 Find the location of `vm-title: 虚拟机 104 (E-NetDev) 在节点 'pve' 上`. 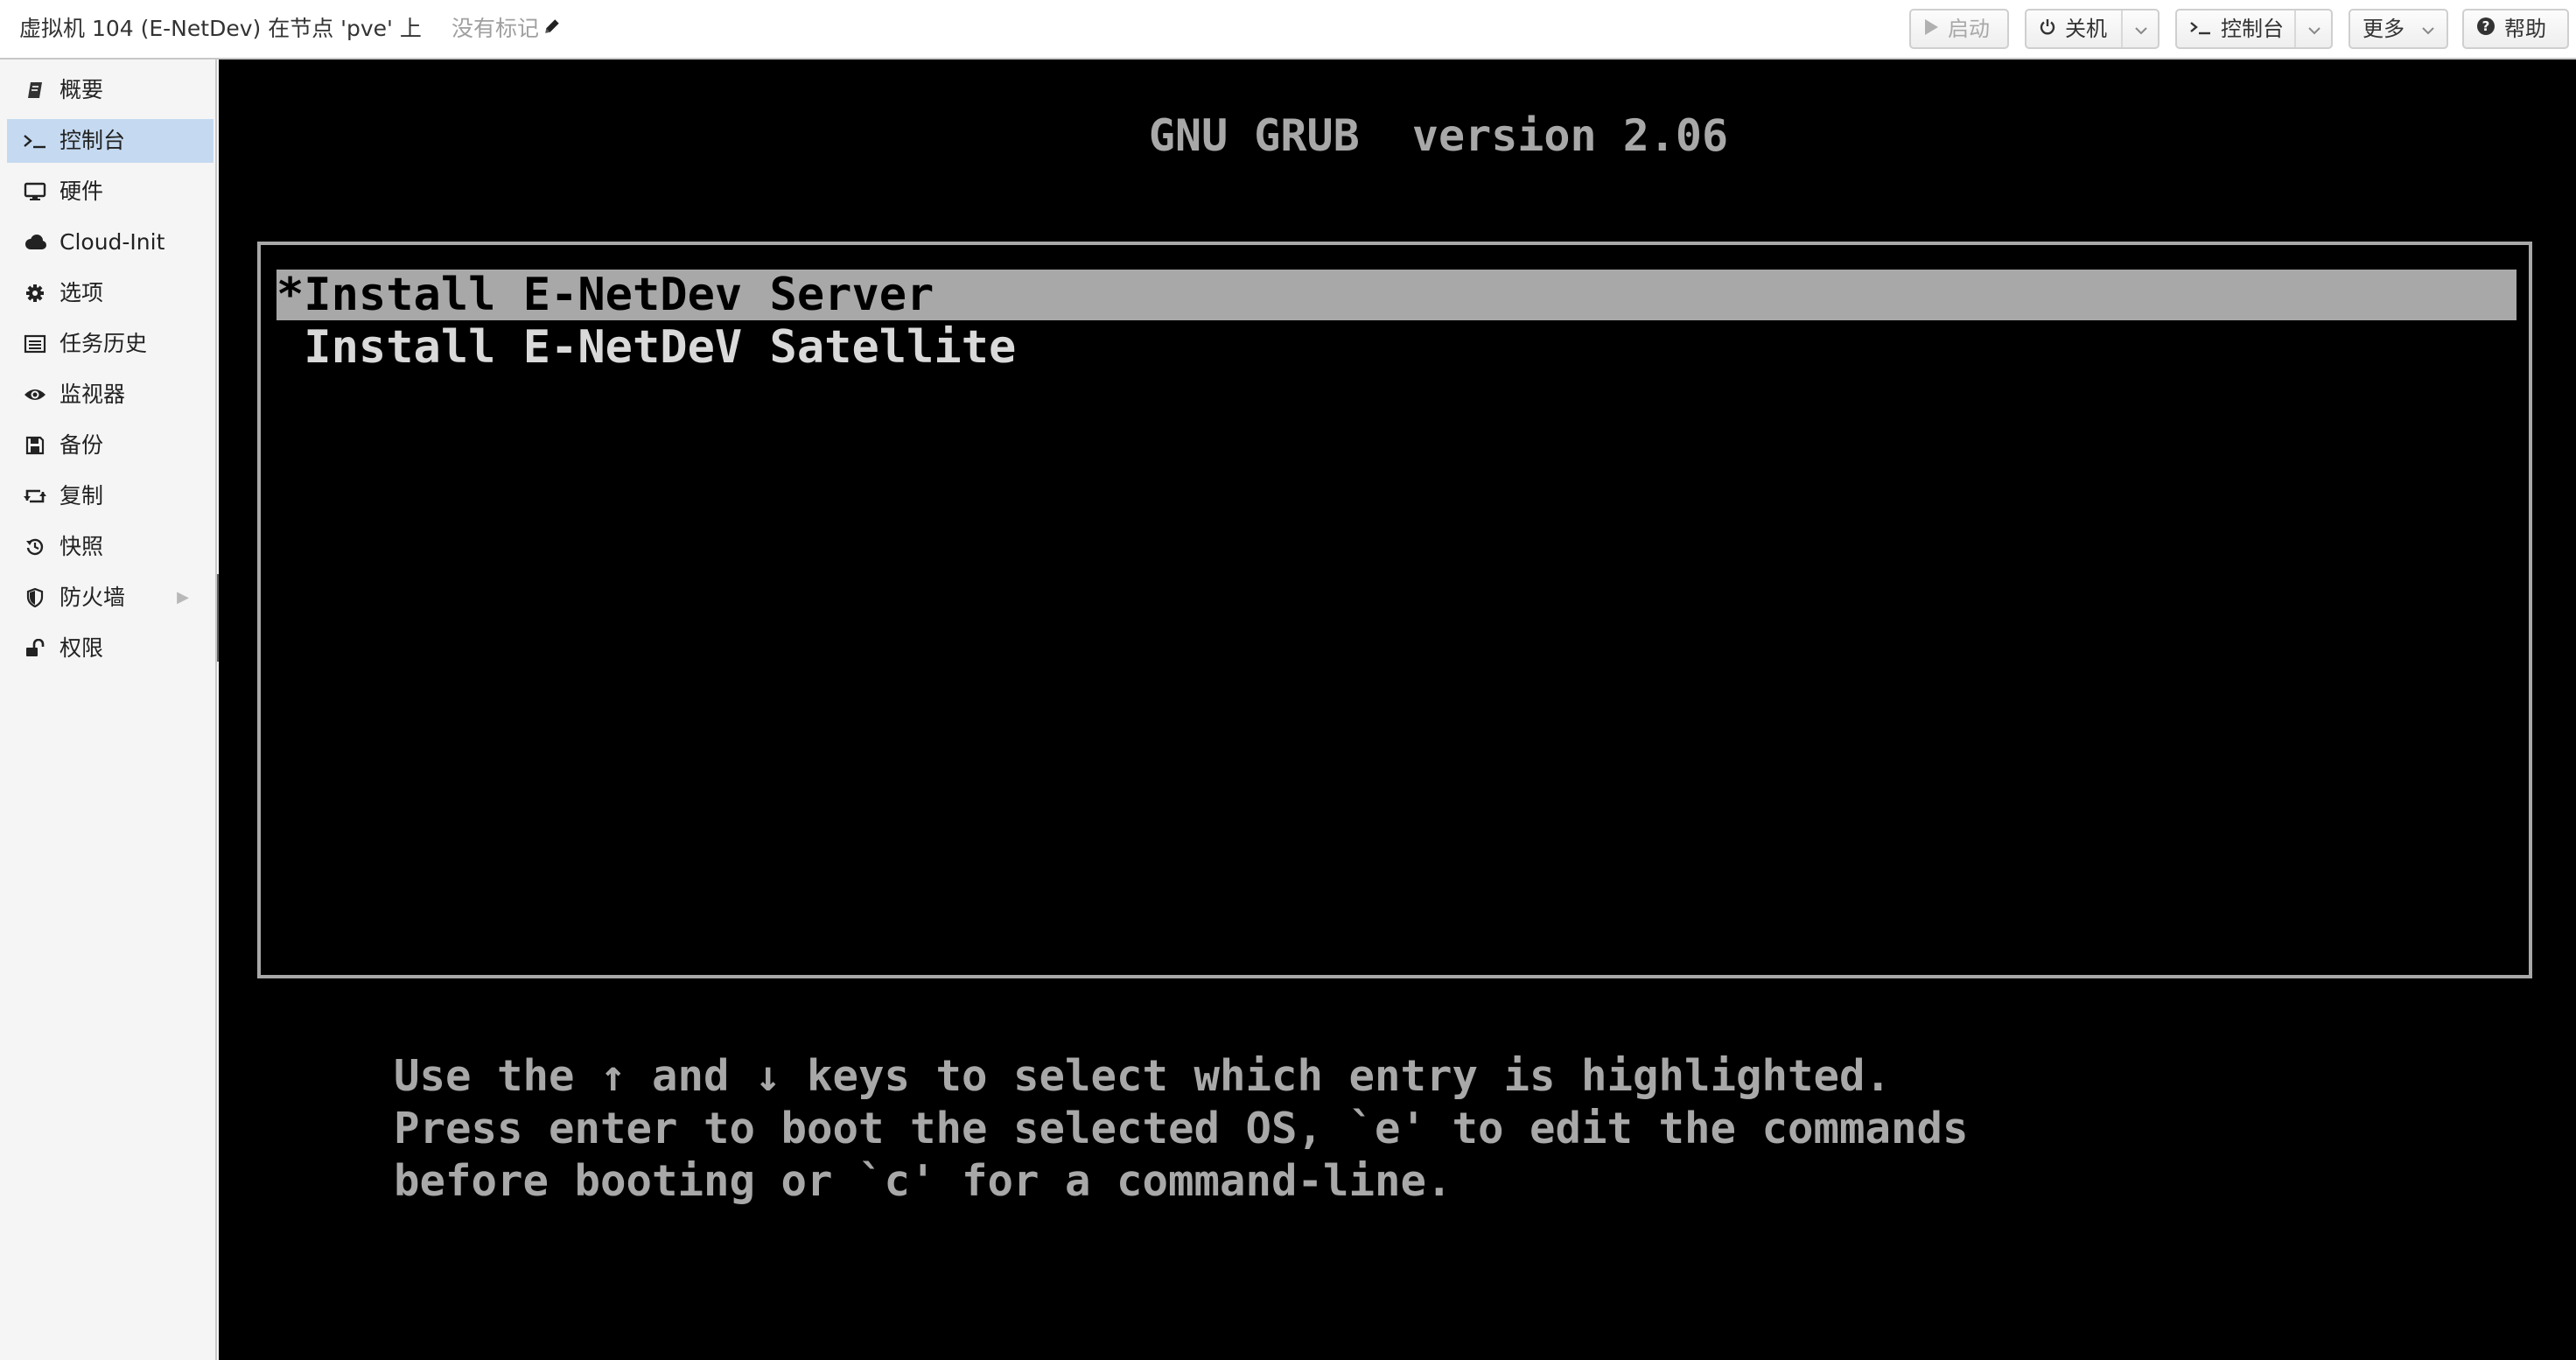

vm-title: 虚拟机 104 (E-NetDev) 在节点 'pve' 上 is located at coordinates (220, 28).